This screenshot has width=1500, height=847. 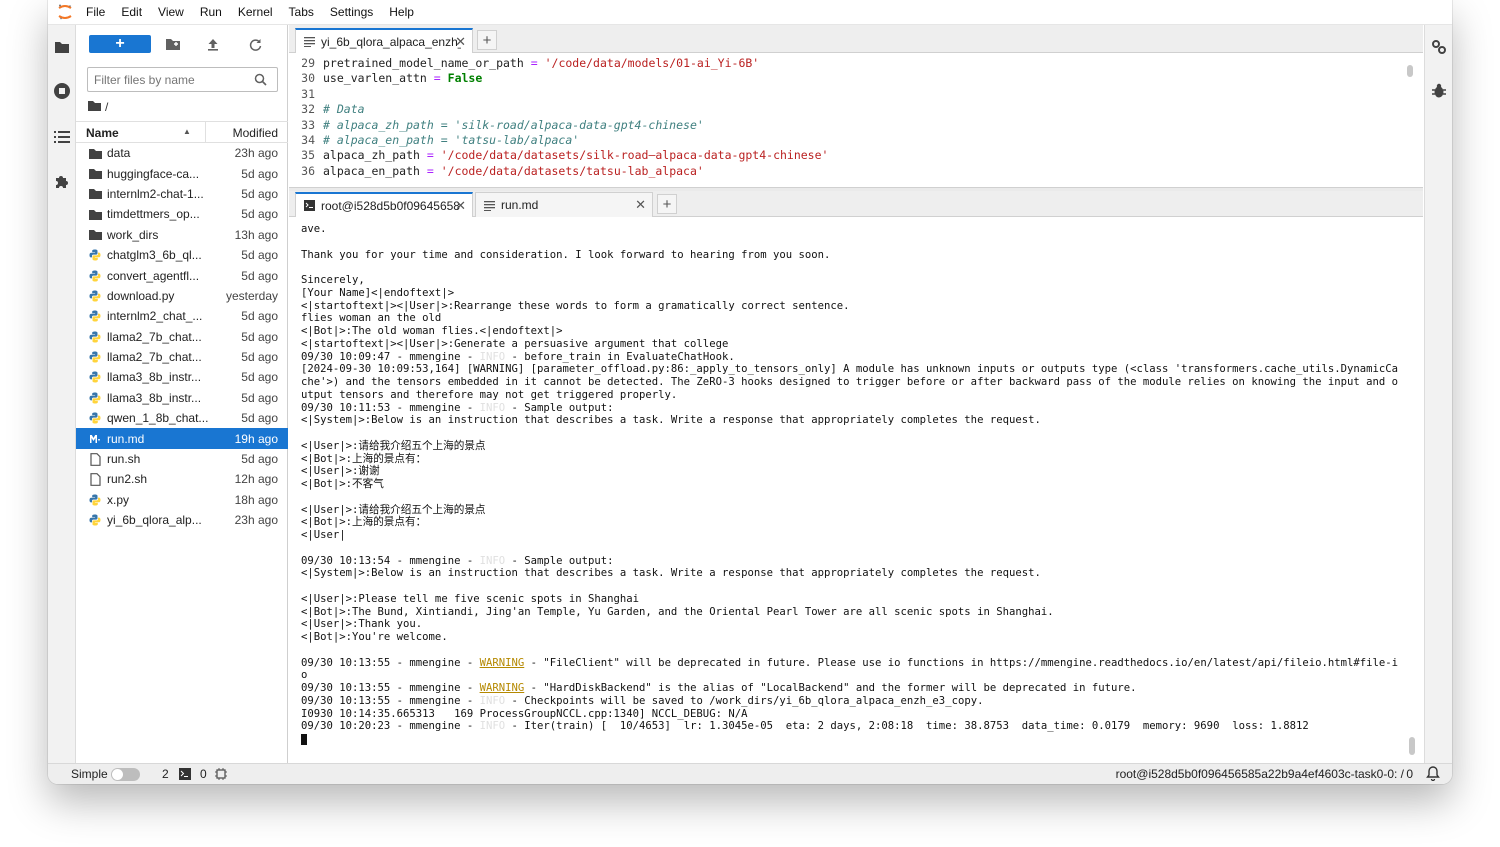 I want to click on filter-input, so click(x=169, y=79).